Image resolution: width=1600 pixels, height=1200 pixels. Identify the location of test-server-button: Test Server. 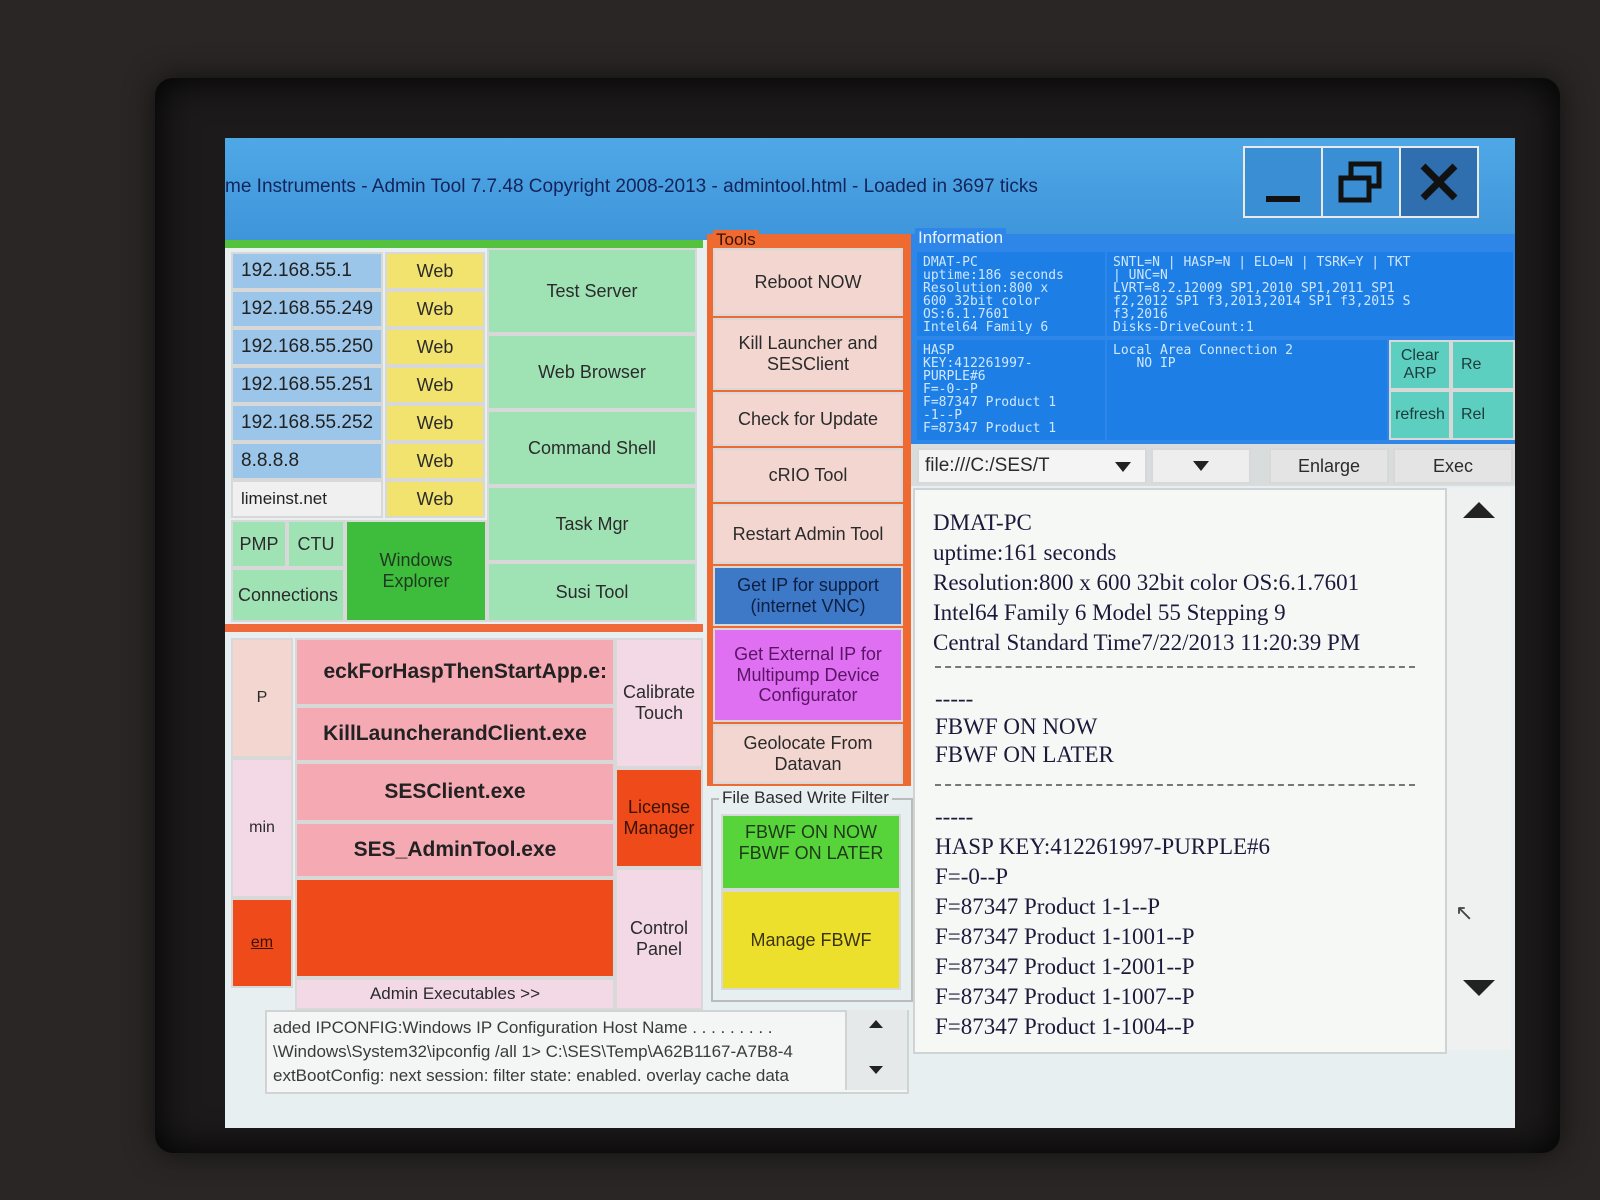
(592, 291).